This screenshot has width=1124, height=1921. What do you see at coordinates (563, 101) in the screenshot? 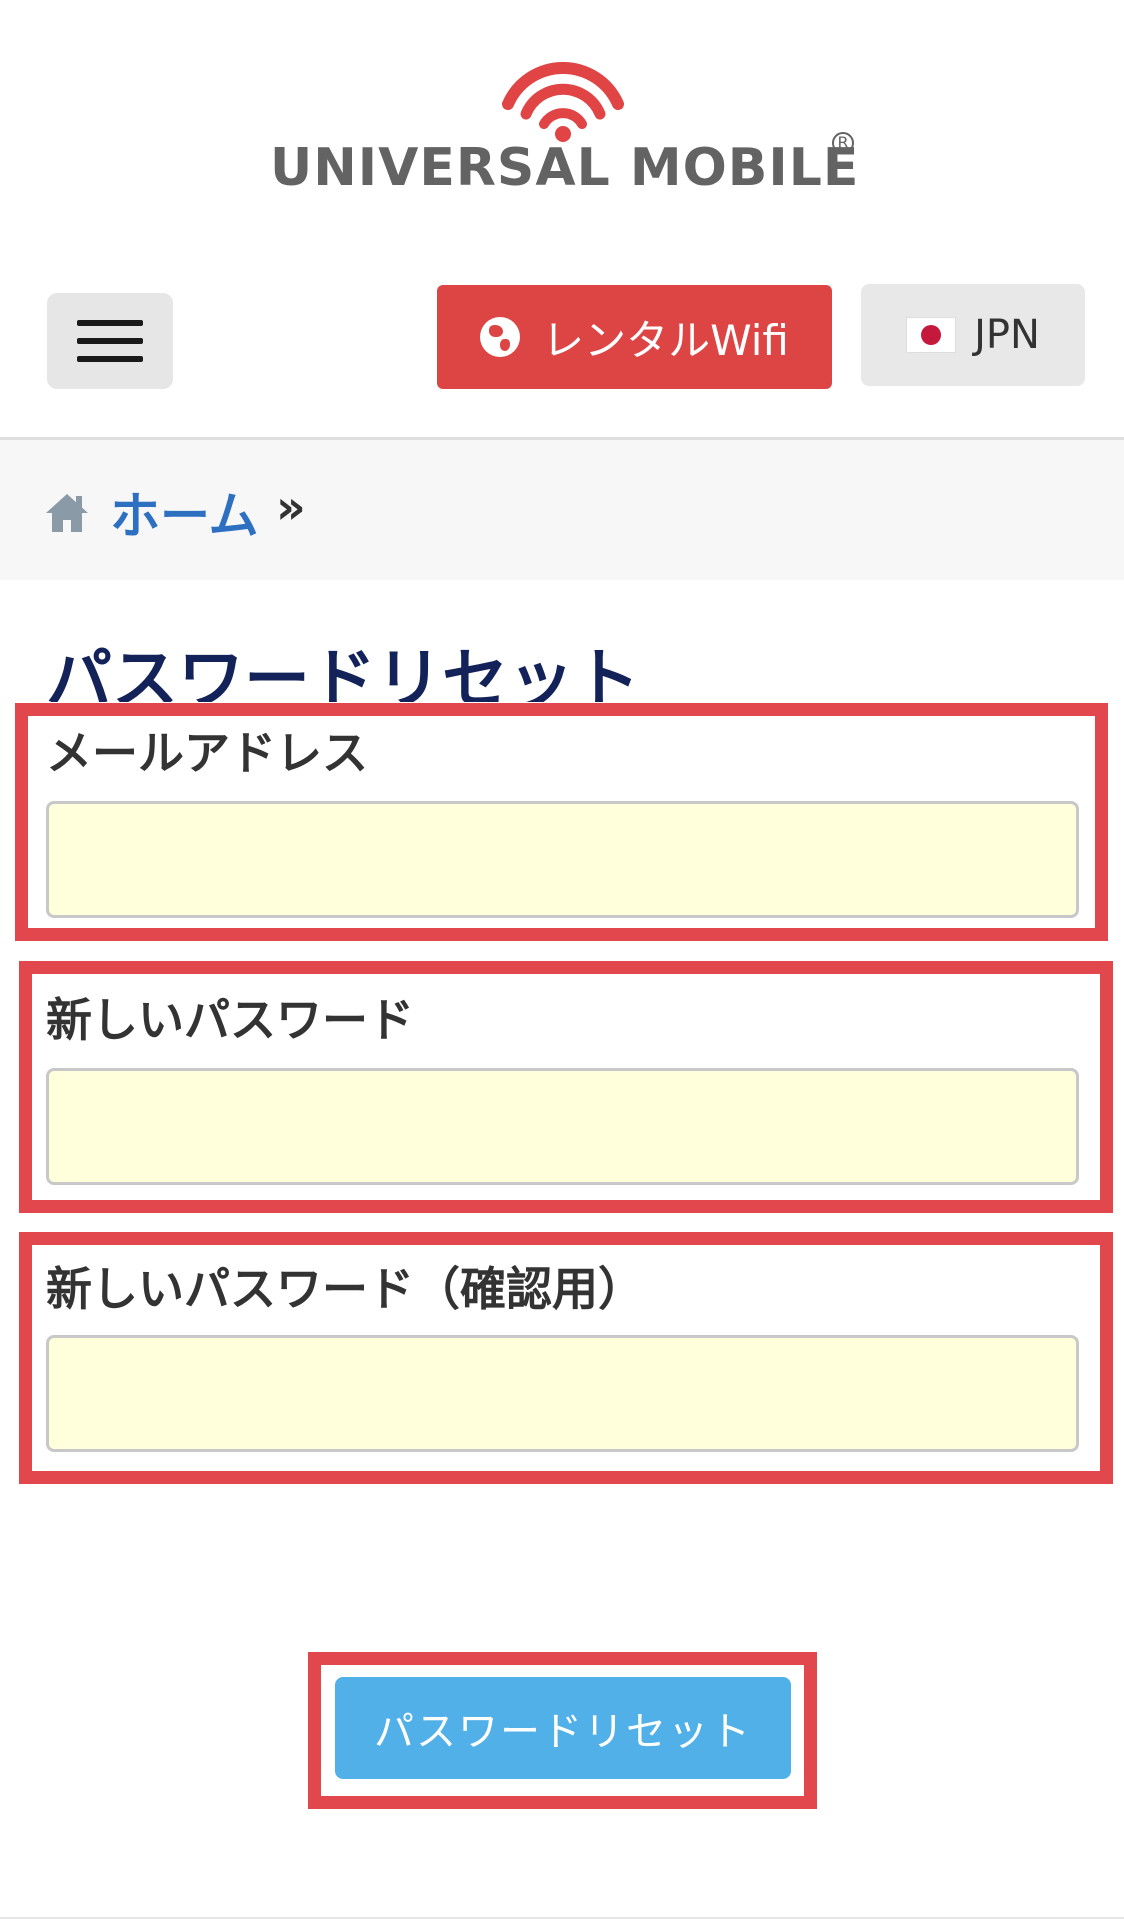
I see `wifi-signal-icon` at bounding box center [563, 101].